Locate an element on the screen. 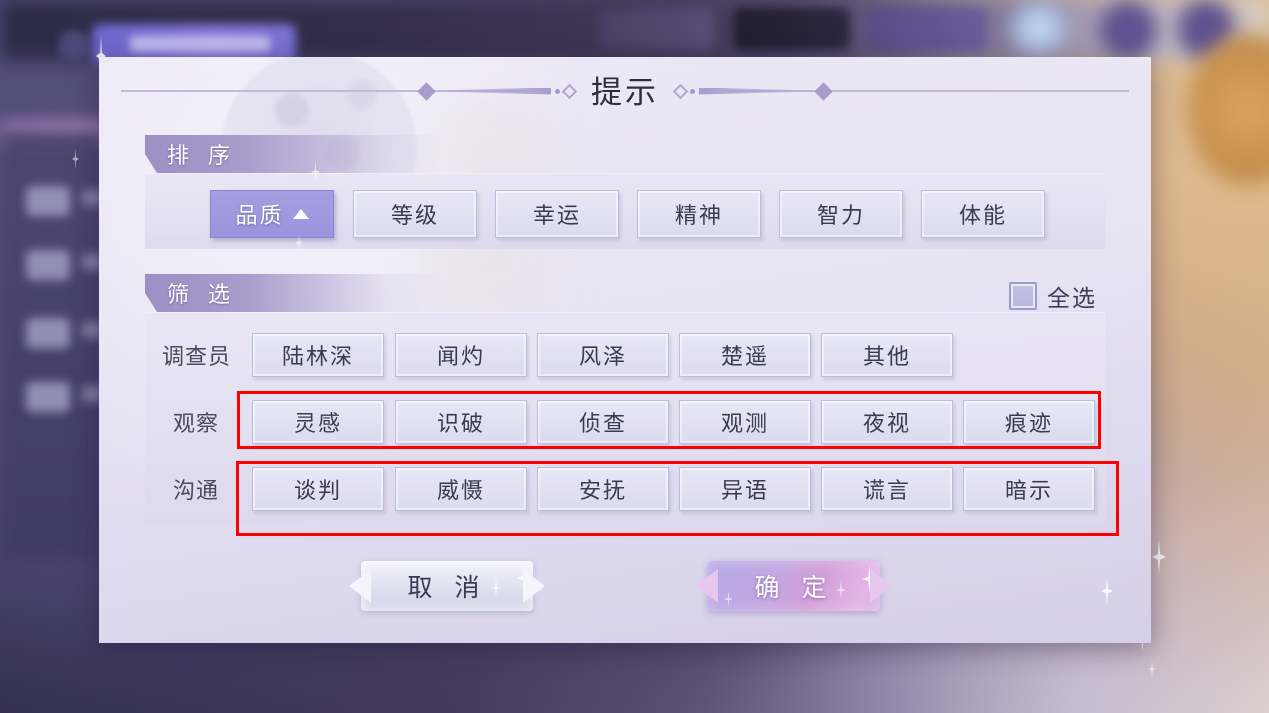 The height and width of the screenshot is (713, 1269). filter-communication-negotiate: 谈判 is located at coordinates (318, 489).